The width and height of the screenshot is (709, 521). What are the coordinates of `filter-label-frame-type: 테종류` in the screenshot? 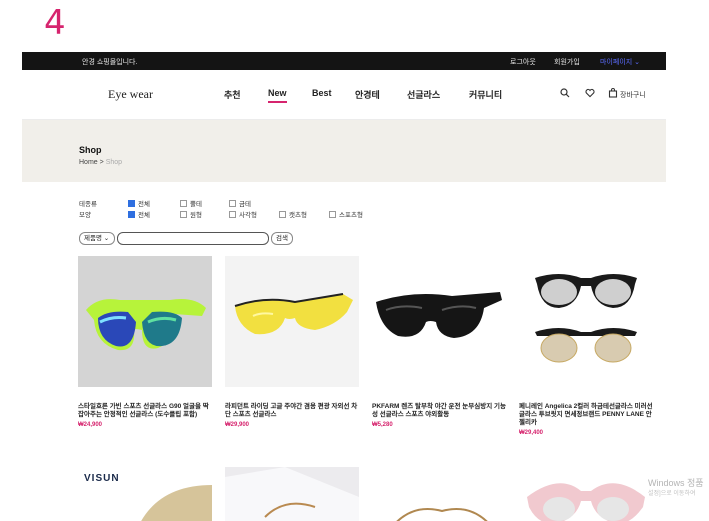 It's located at (88, 204).